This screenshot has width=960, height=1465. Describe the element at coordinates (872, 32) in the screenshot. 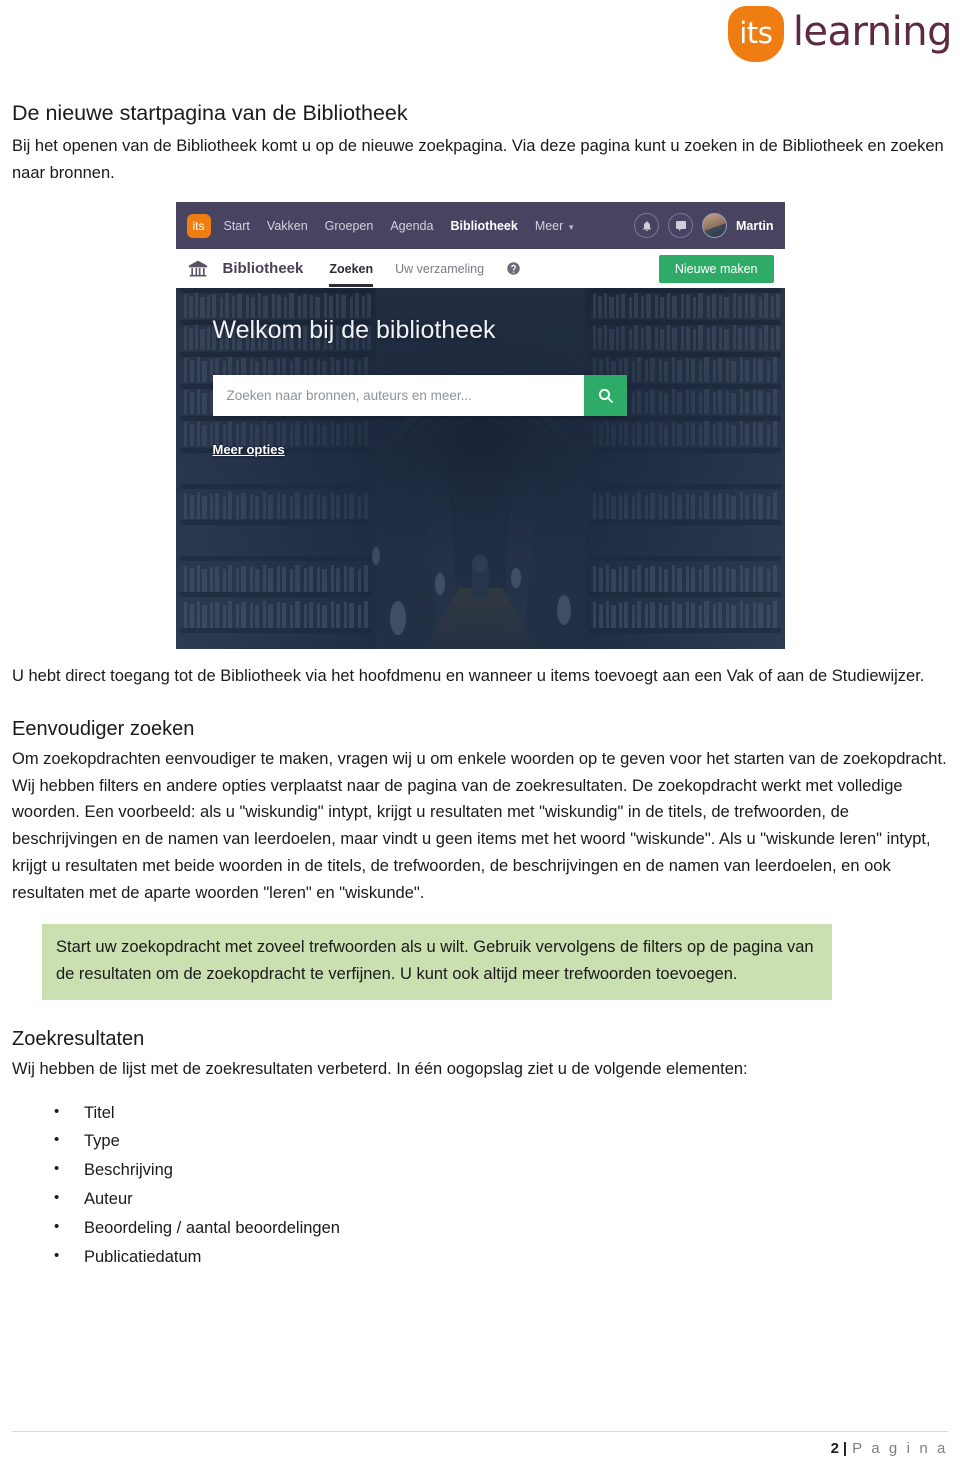

I see `brand-wordmark: learning` at that location.